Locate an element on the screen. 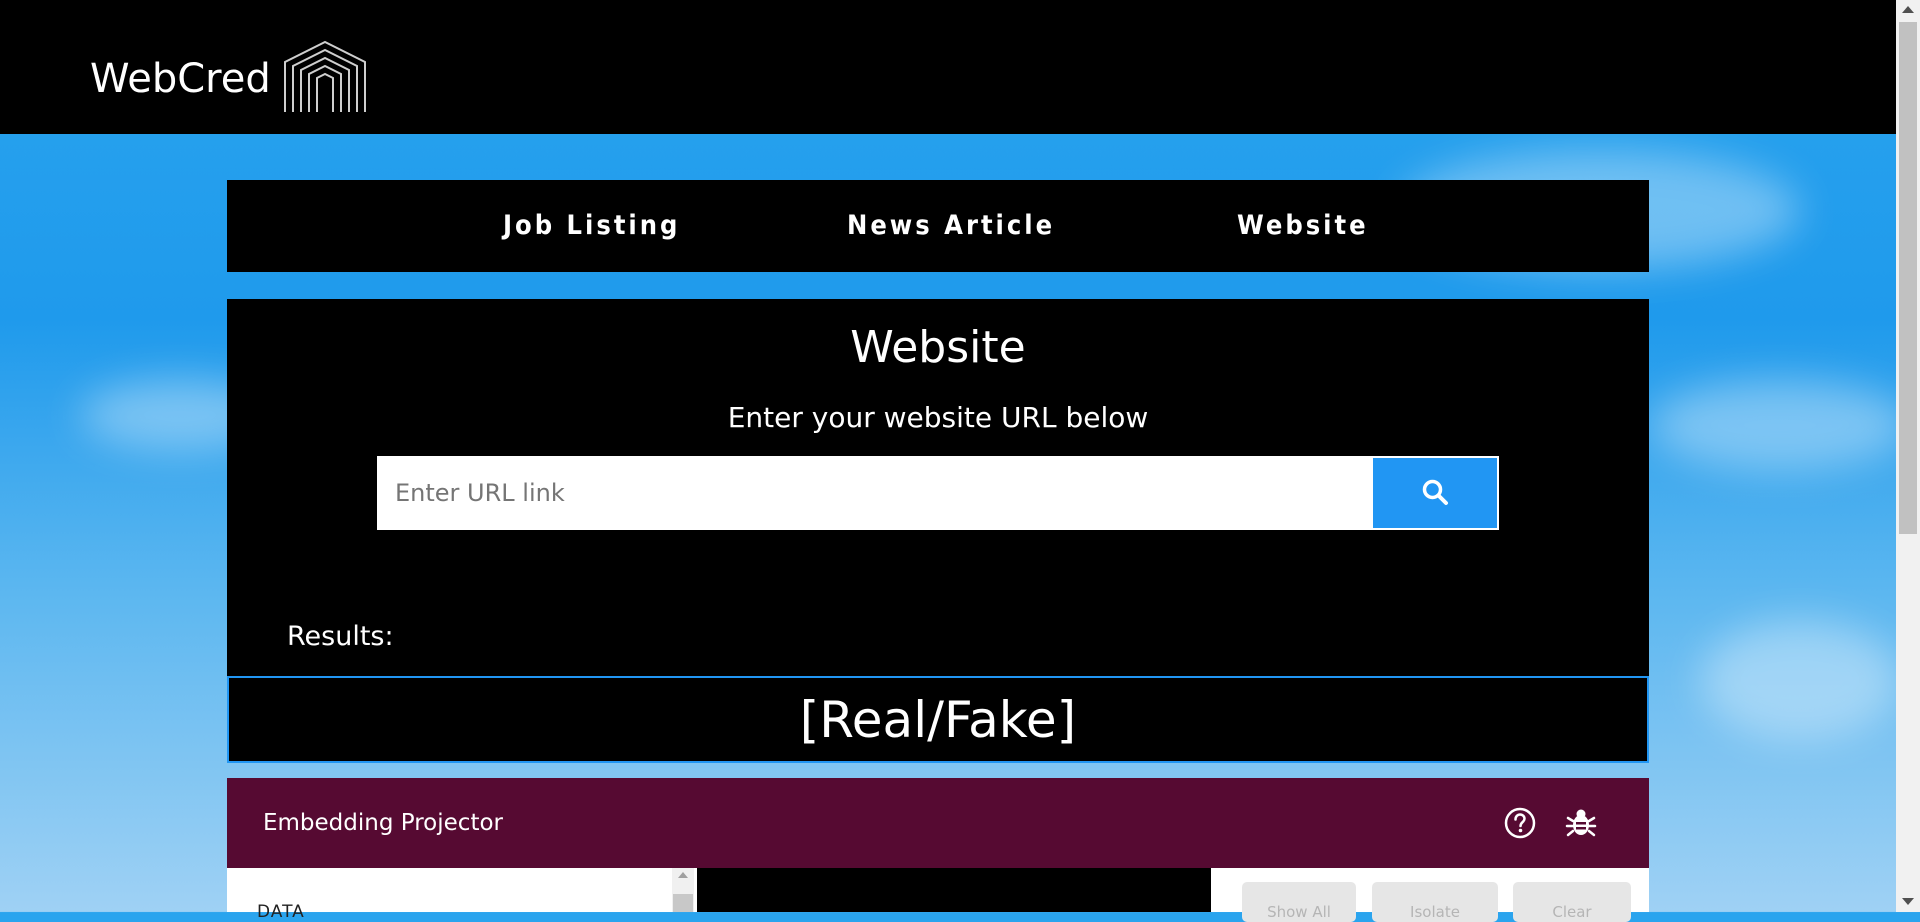  clear-button: Clear is located at coordinates (1572, 902).